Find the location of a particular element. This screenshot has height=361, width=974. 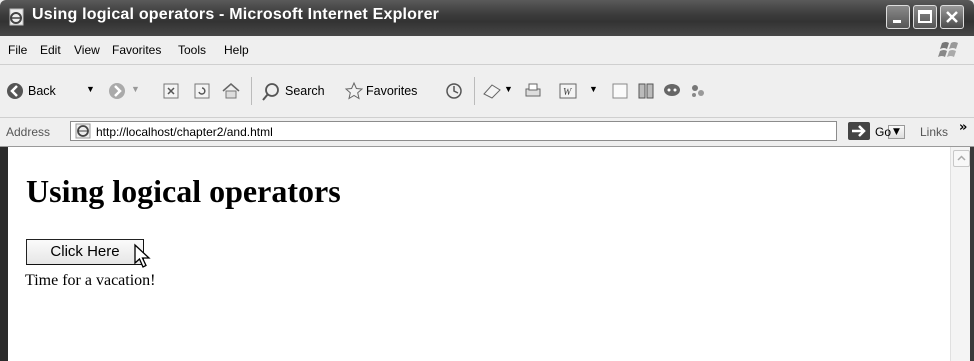

window-right-border is located at coordinates (972, 254).